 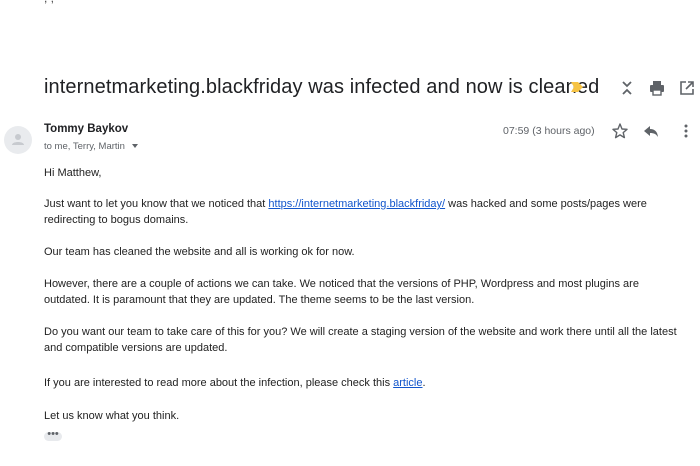 What do you see at coordinates (687, 88) in the screenshot?
I see `open-in-new-window-icon` at bounding box center [687, 88].